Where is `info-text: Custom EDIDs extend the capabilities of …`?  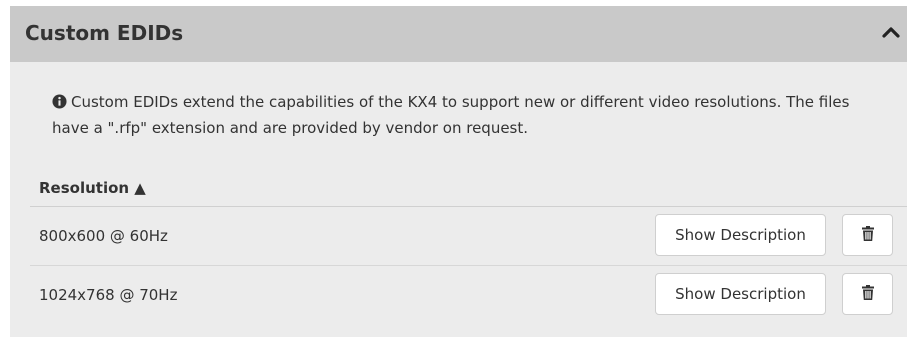
info-text: Custom EDIDs extend the capabilities of … is located at coordinates (451, 115).